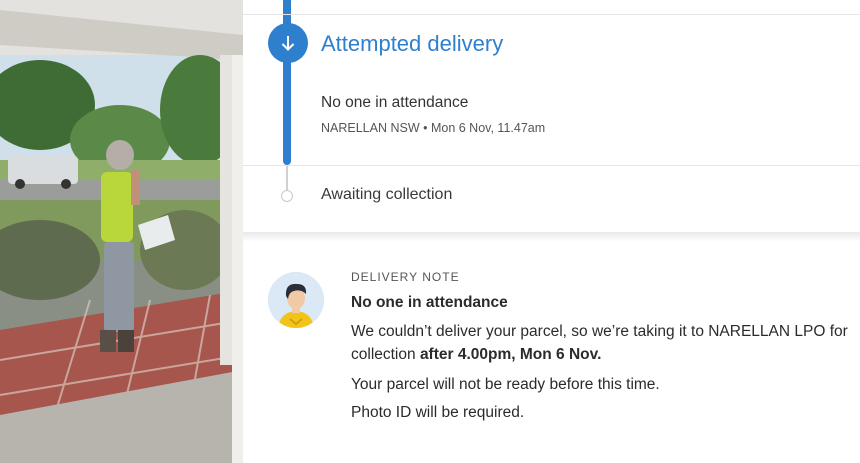 The image size is (860, 463). What do you see at coordinates (429, 302) in the screenshot?
I see `delivery-note-title: No one in attendance` at bounding box center [429, 302].